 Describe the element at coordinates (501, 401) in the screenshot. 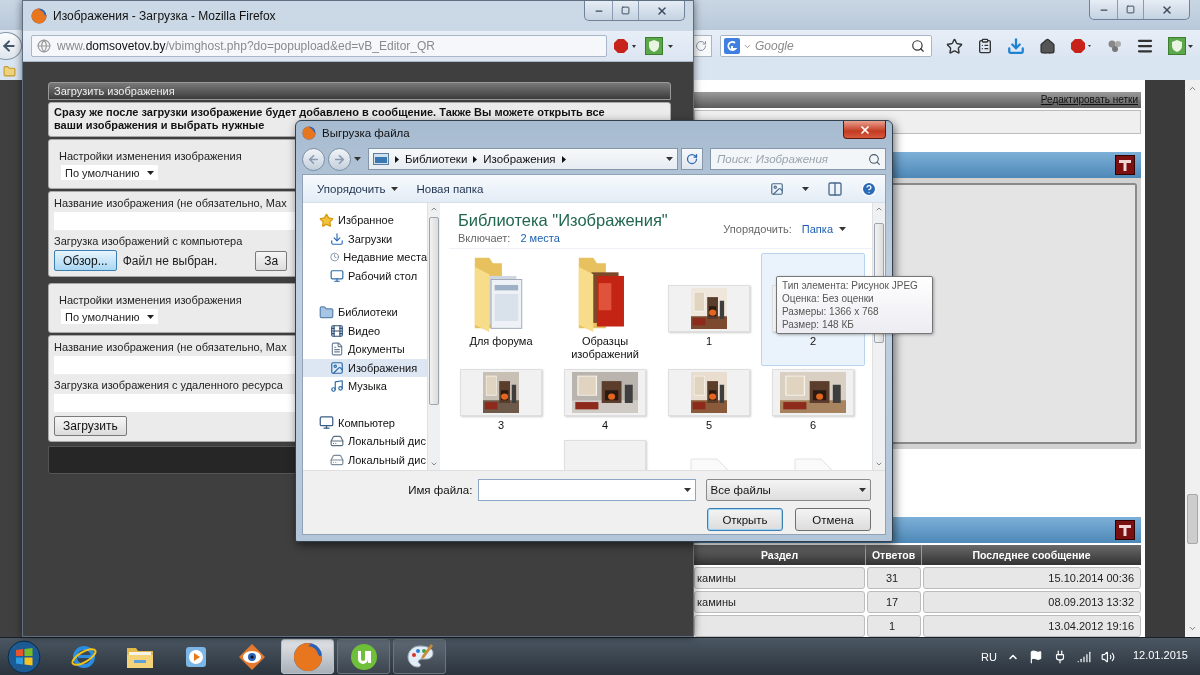

I see `file-item: 3` at that location.